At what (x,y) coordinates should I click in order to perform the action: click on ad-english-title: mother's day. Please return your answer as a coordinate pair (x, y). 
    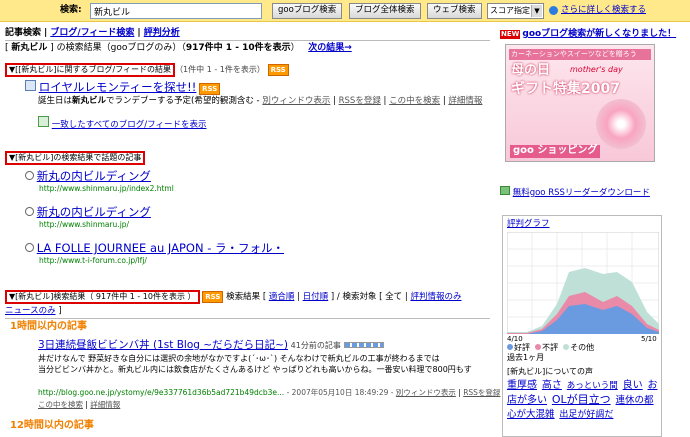
    Looking at the image, I should click on (596, 69).